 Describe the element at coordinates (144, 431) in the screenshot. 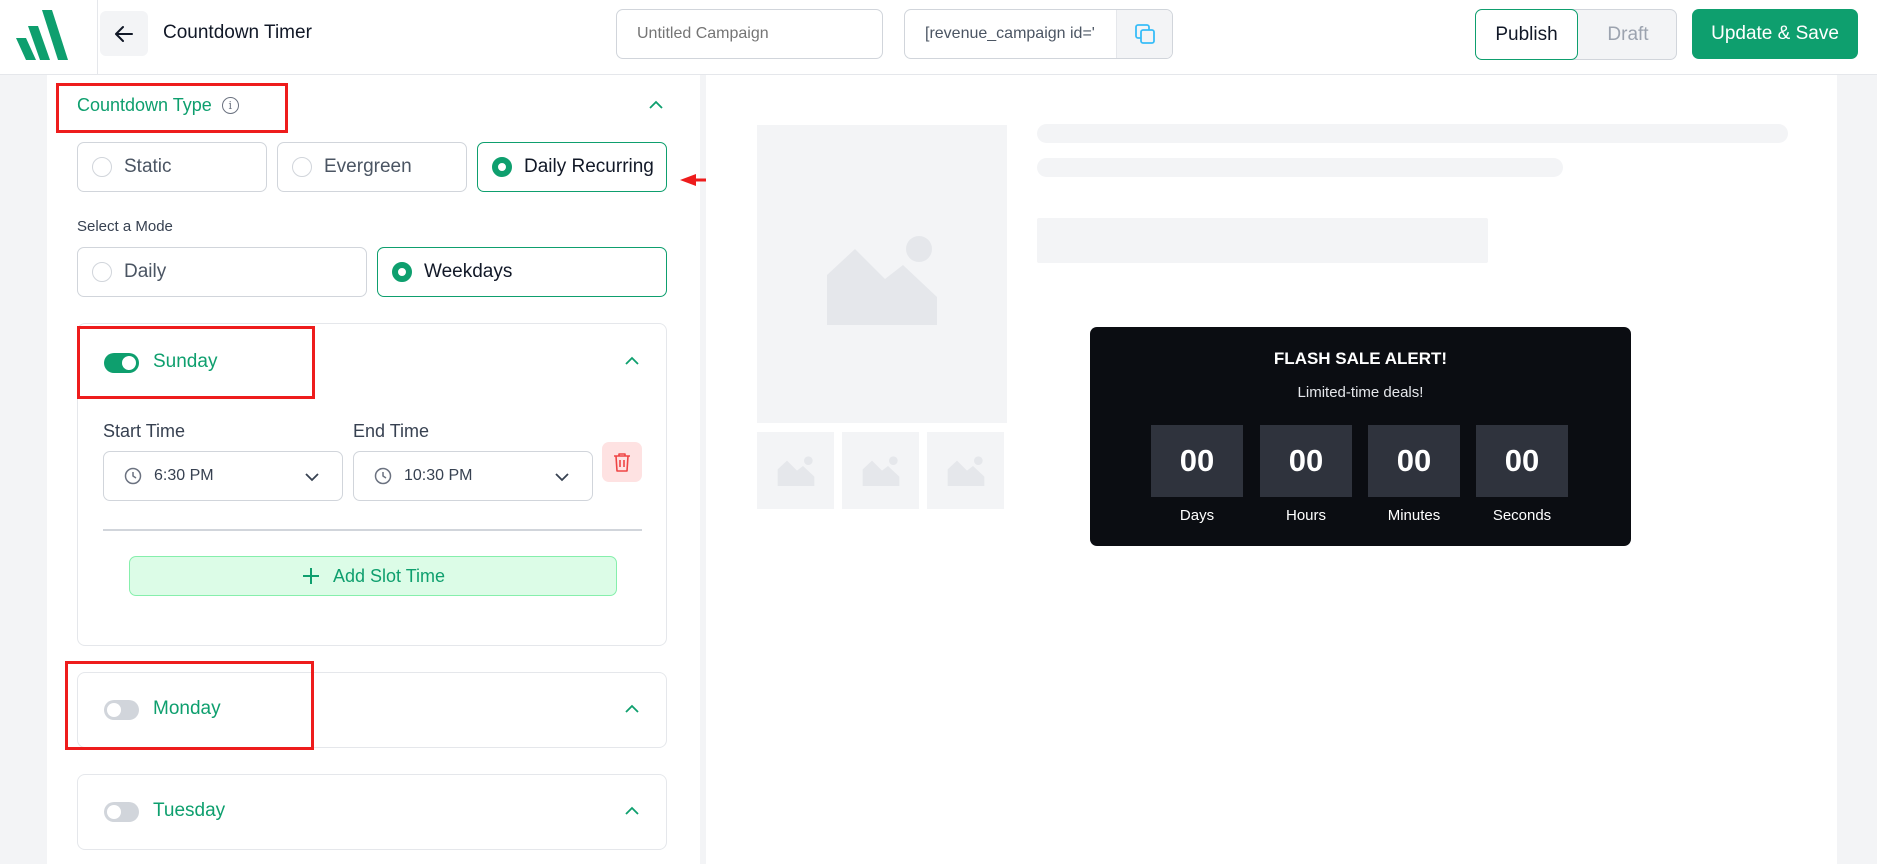

I see `start-time-label: Start Time` at that location.